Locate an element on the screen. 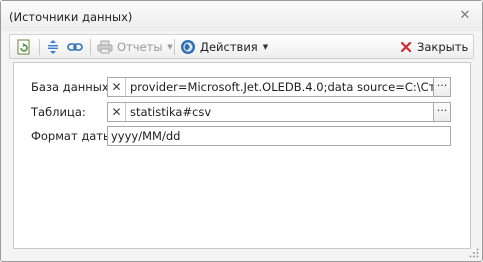  reports-button: Отчеты ▼ is located at coordinates (135, 47).